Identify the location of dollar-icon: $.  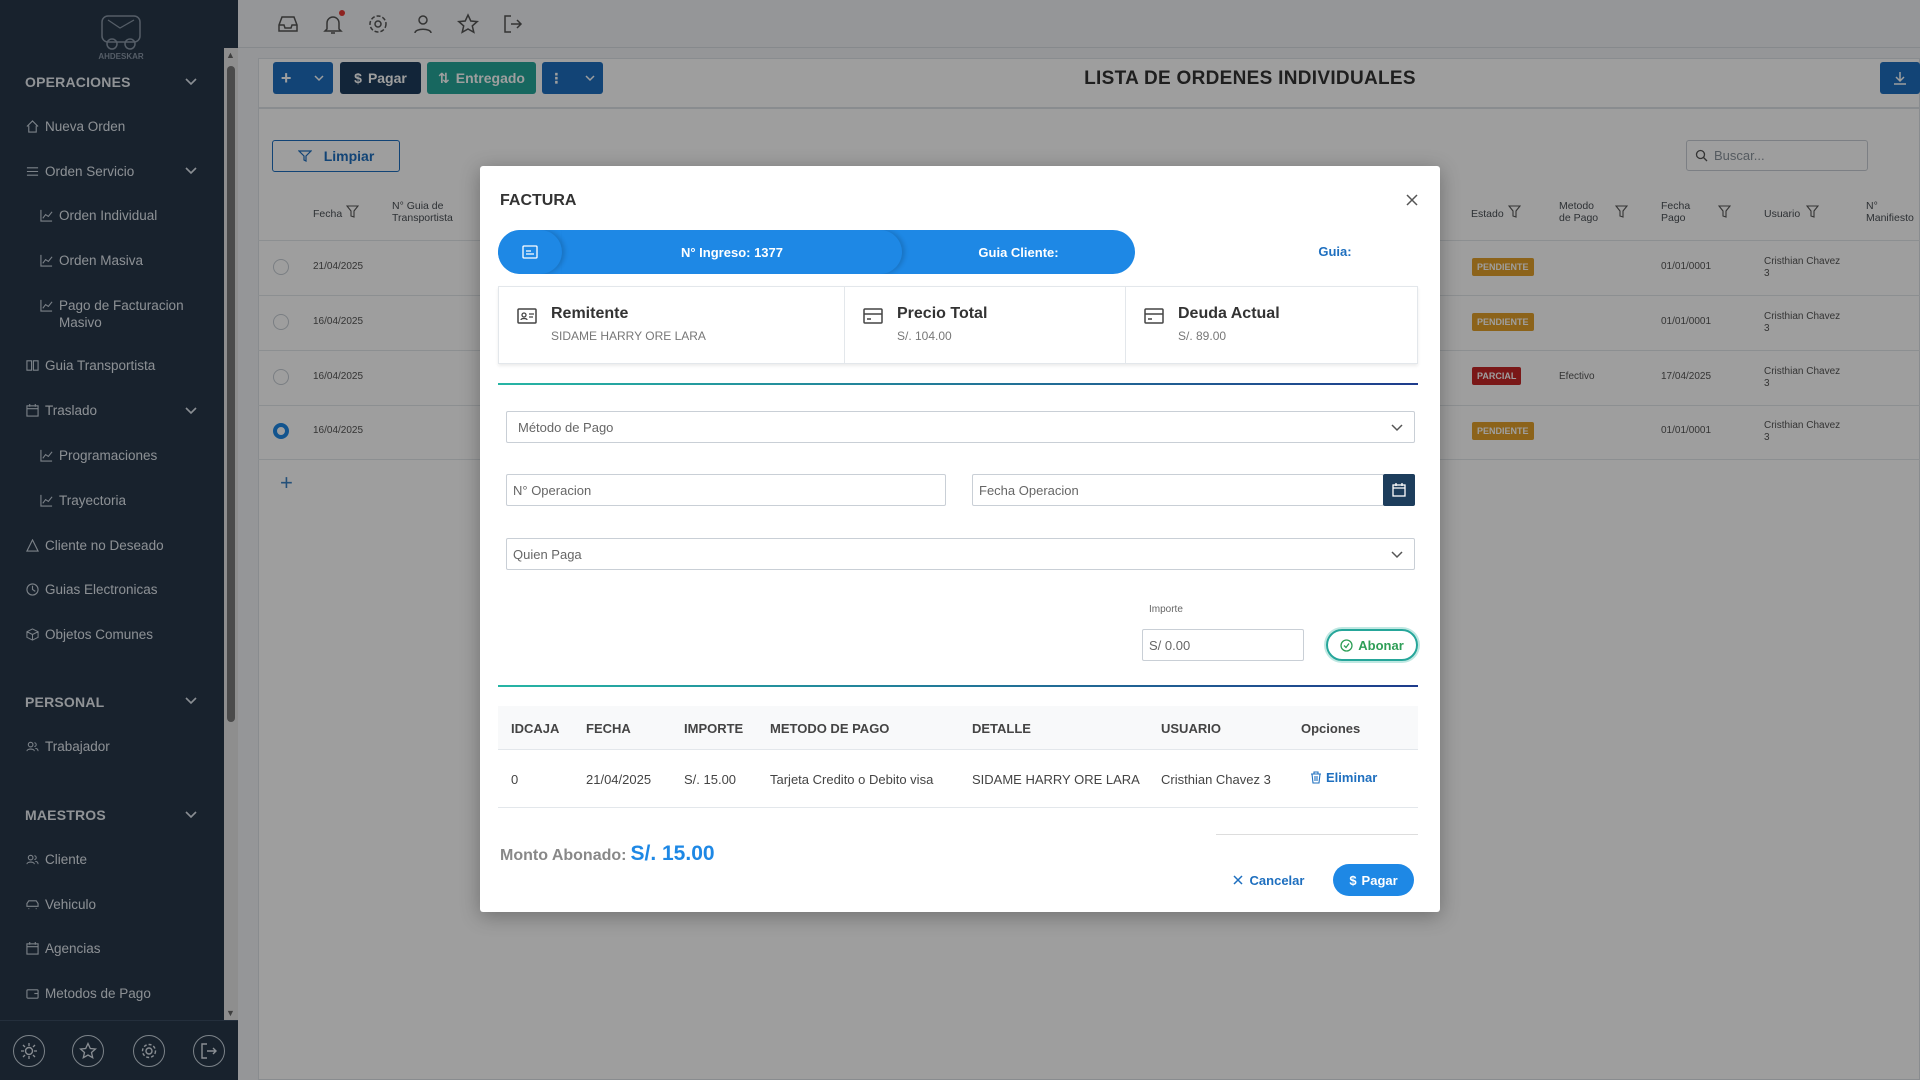
(1353, 880).